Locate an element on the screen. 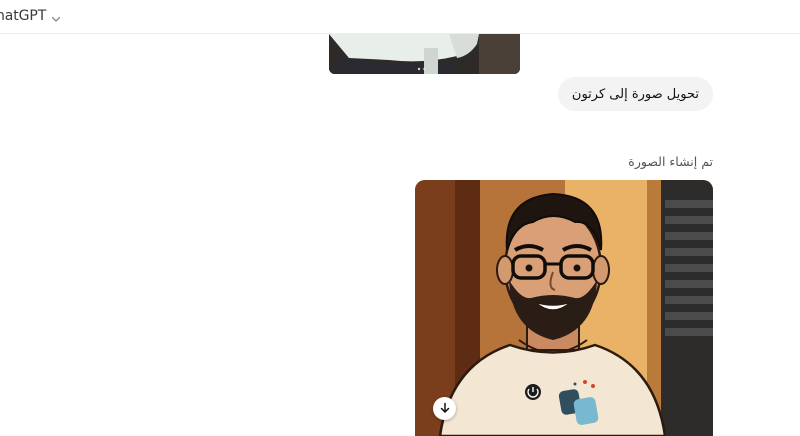  image-created-label: تم إنشاء الصورة is located at coordinates (670, 161).